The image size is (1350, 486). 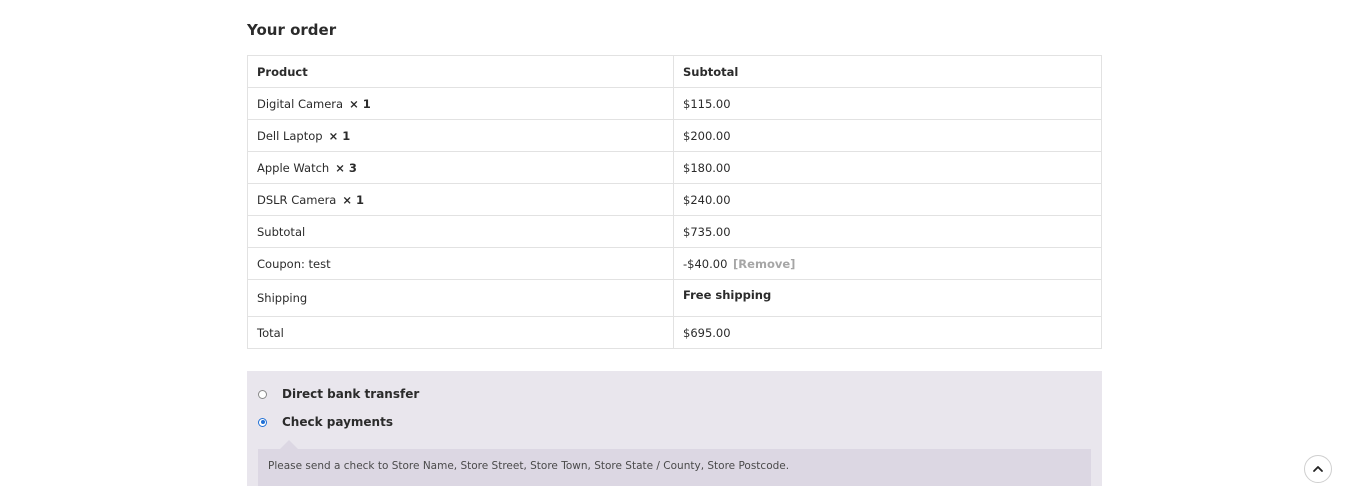 What do you see at coordinates (887, 103) in the screenshot?
I see `line-total: $115.00` at bounding box center [887, 103].